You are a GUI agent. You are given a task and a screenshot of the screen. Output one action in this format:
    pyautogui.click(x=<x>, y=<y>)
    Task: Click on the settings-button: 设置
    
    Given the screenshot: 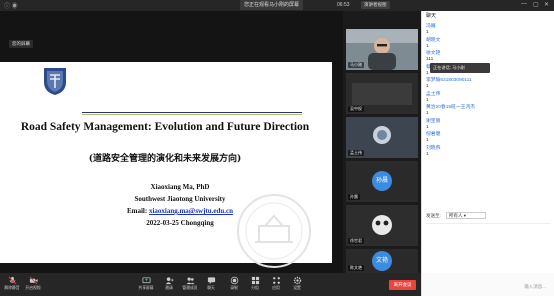 What is the action you would take?
    pyautogui.click(x=297, y=283)
    